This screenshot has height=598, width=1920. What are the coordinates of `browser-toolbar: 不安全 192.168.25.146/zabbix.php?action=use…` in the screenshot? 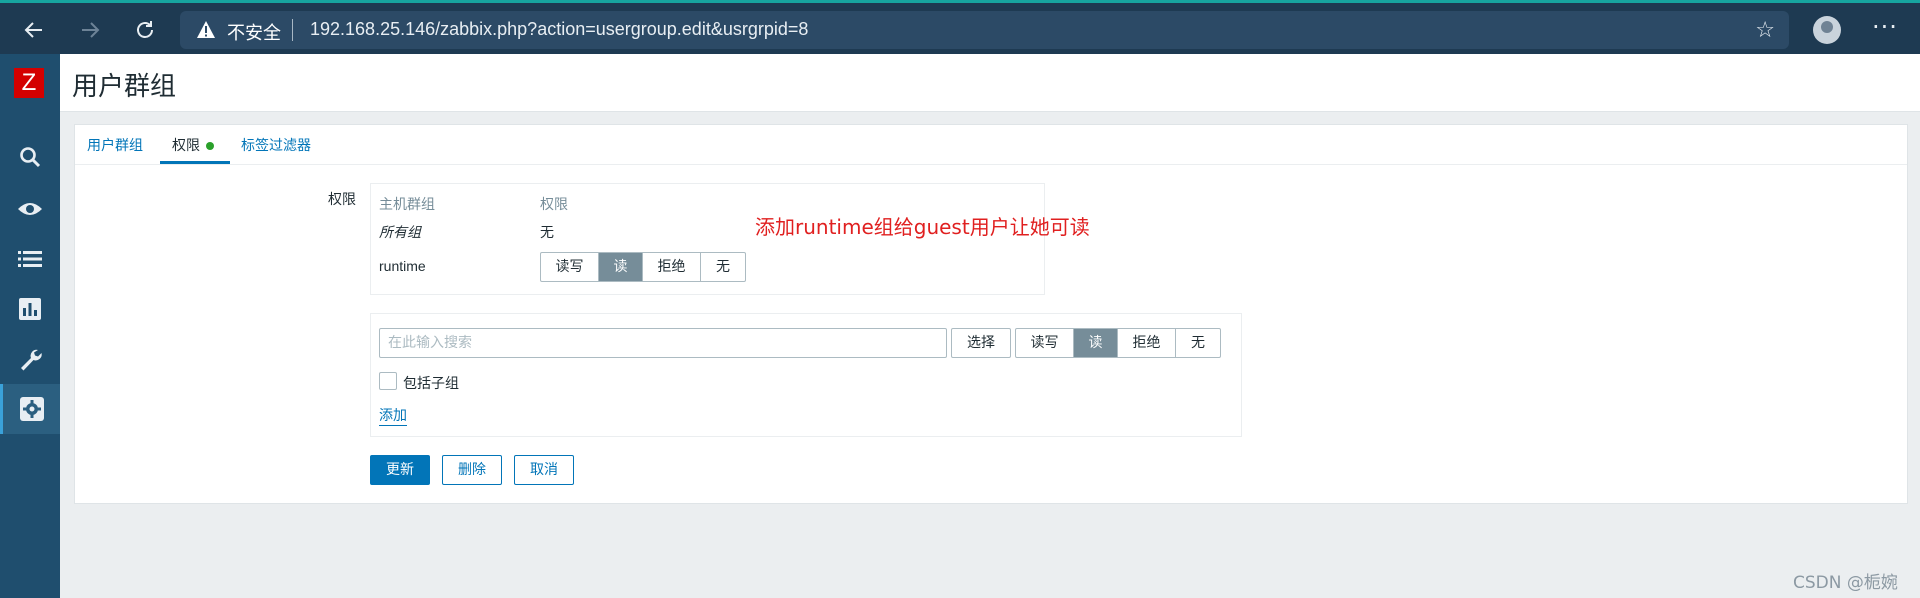 It's located at (960, 27).